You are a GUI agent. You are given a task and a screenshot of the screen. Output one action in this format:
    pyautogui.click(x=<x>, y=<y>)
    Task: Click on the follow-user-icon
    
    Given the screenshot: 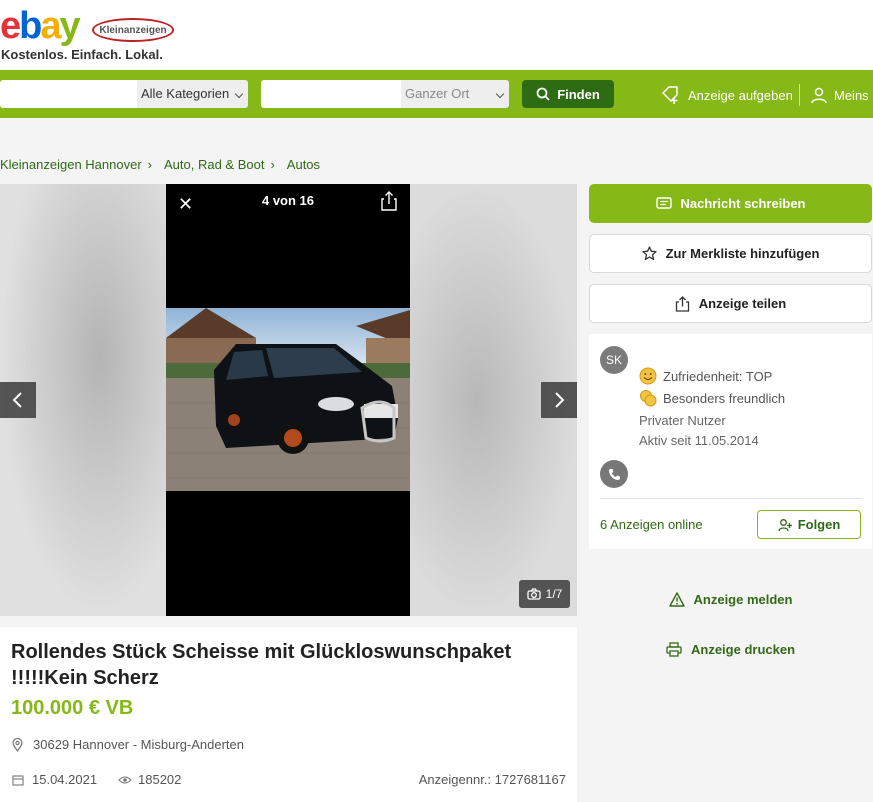 What is the action you would take?
    pyautogui.click(x=785, y=524)
    